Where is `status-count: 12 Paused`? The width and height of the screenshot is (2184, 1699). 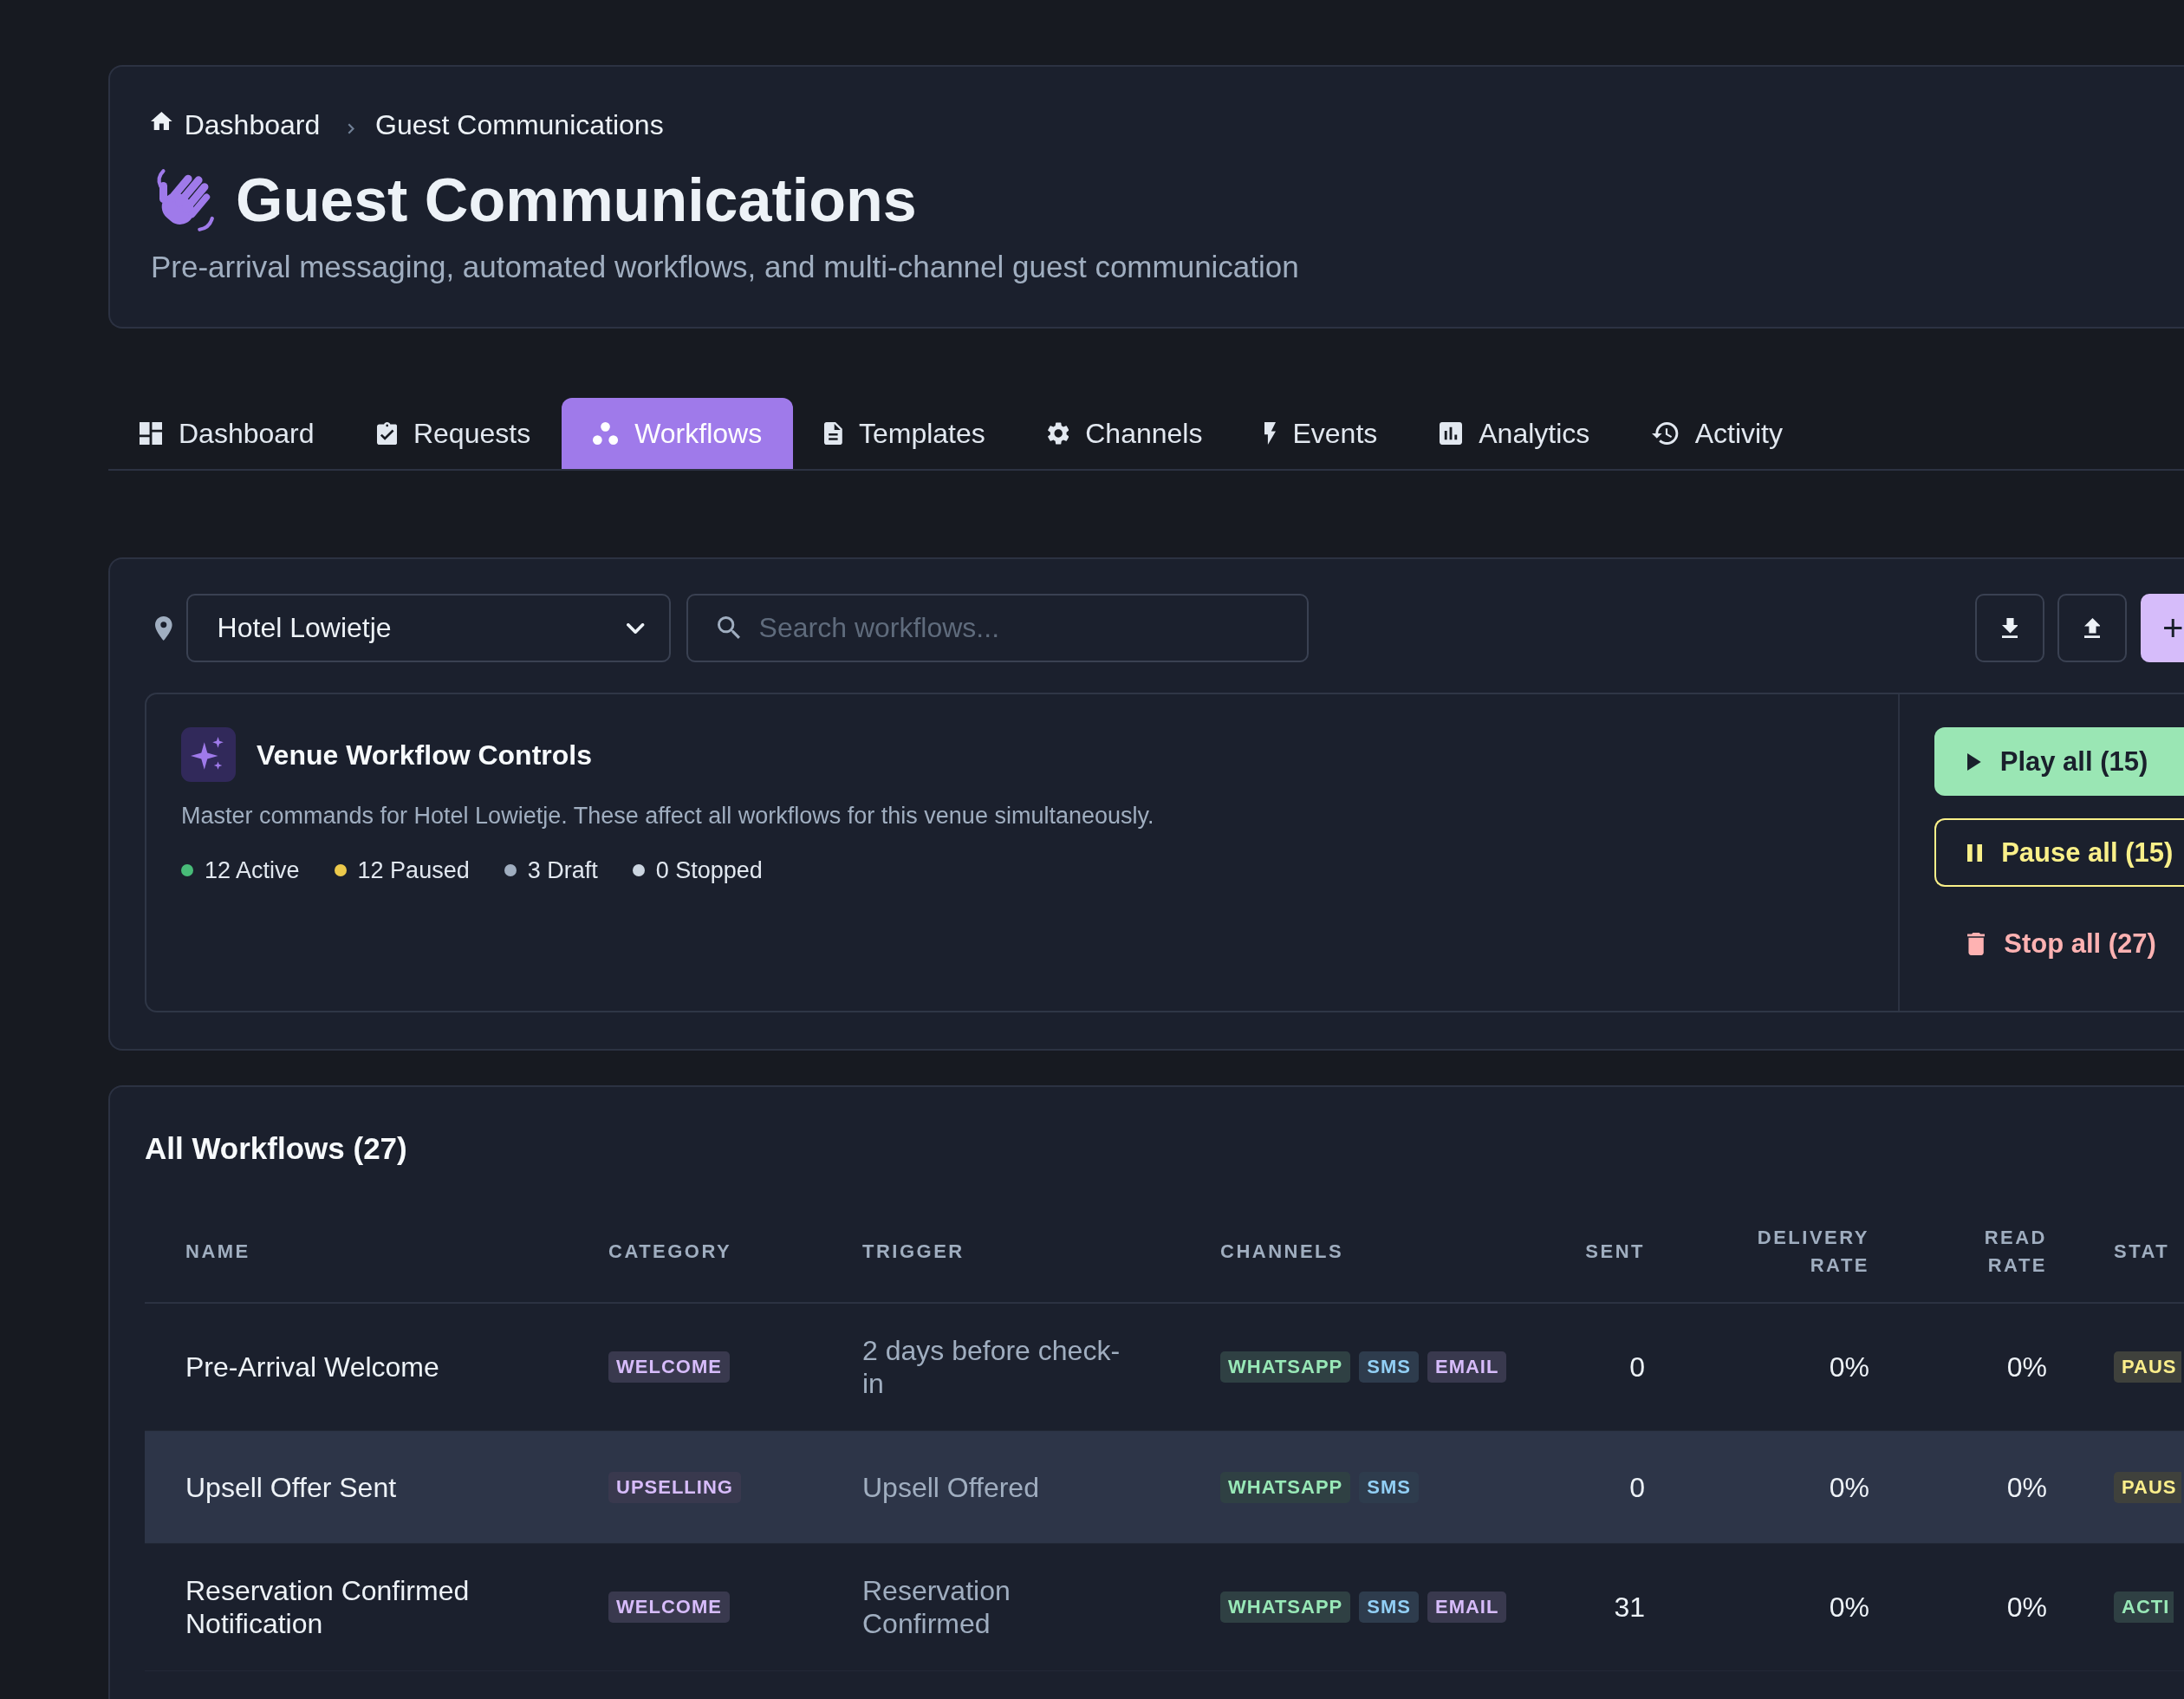
status-count: 12 Paused is located at coordinates (413, 870).